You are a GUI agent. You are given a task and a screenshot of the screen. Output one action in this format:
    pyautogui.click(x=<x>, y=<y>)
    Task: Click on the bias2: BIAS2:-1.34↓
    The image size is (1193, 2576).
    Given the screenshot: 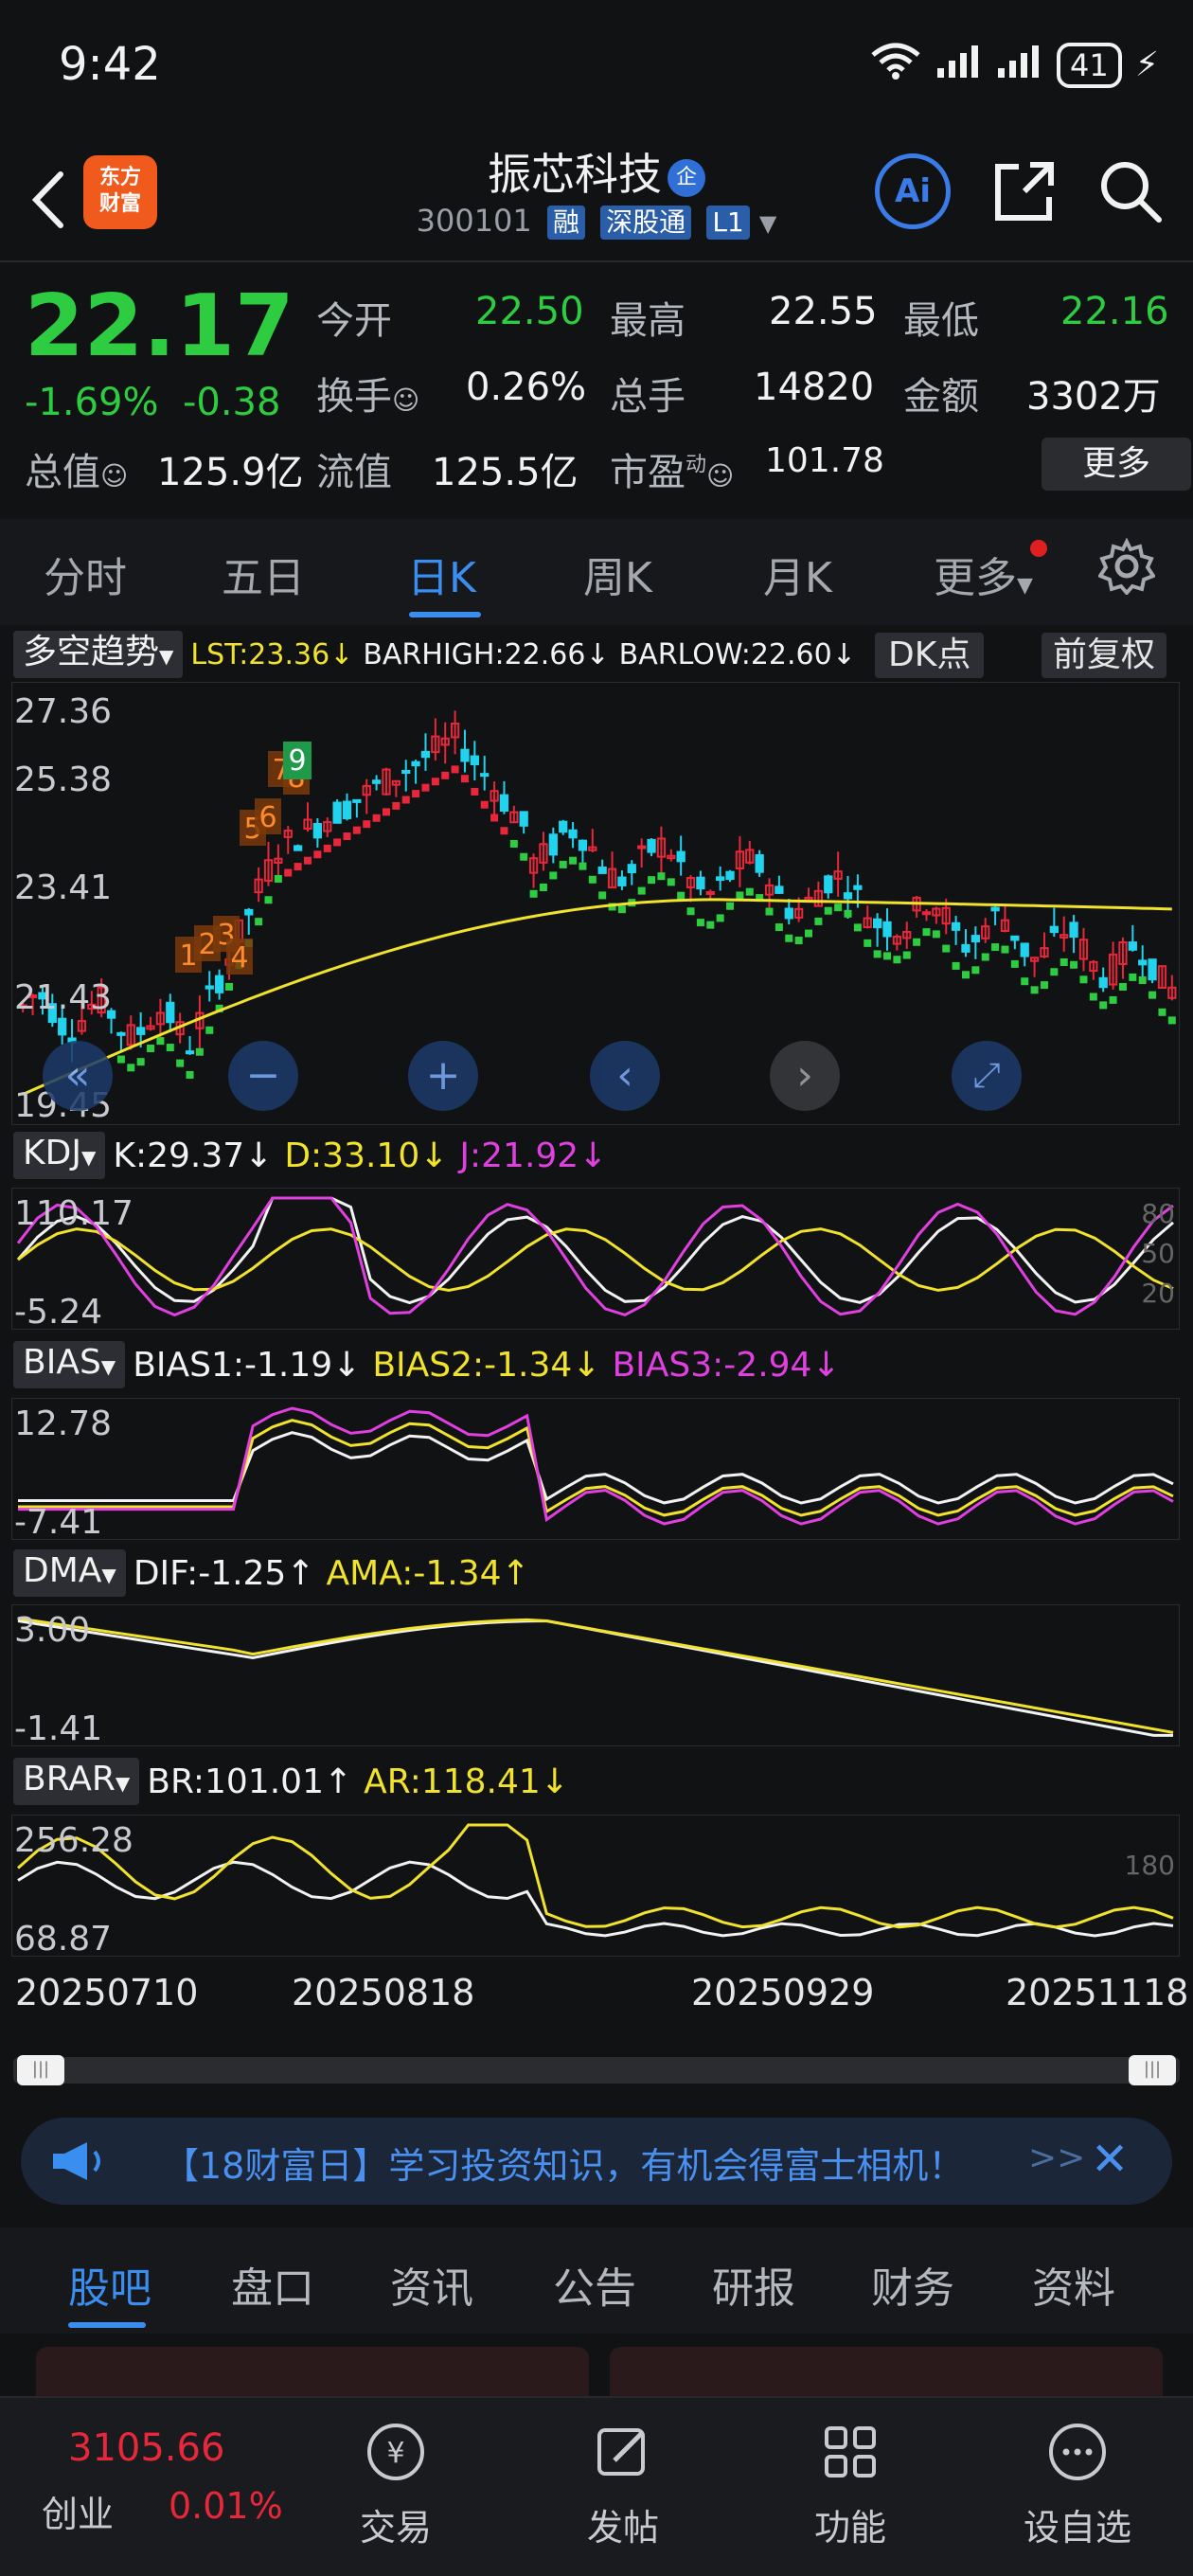 What is the action you would take?
    pyautogui.click(x=486, y=1365)
    